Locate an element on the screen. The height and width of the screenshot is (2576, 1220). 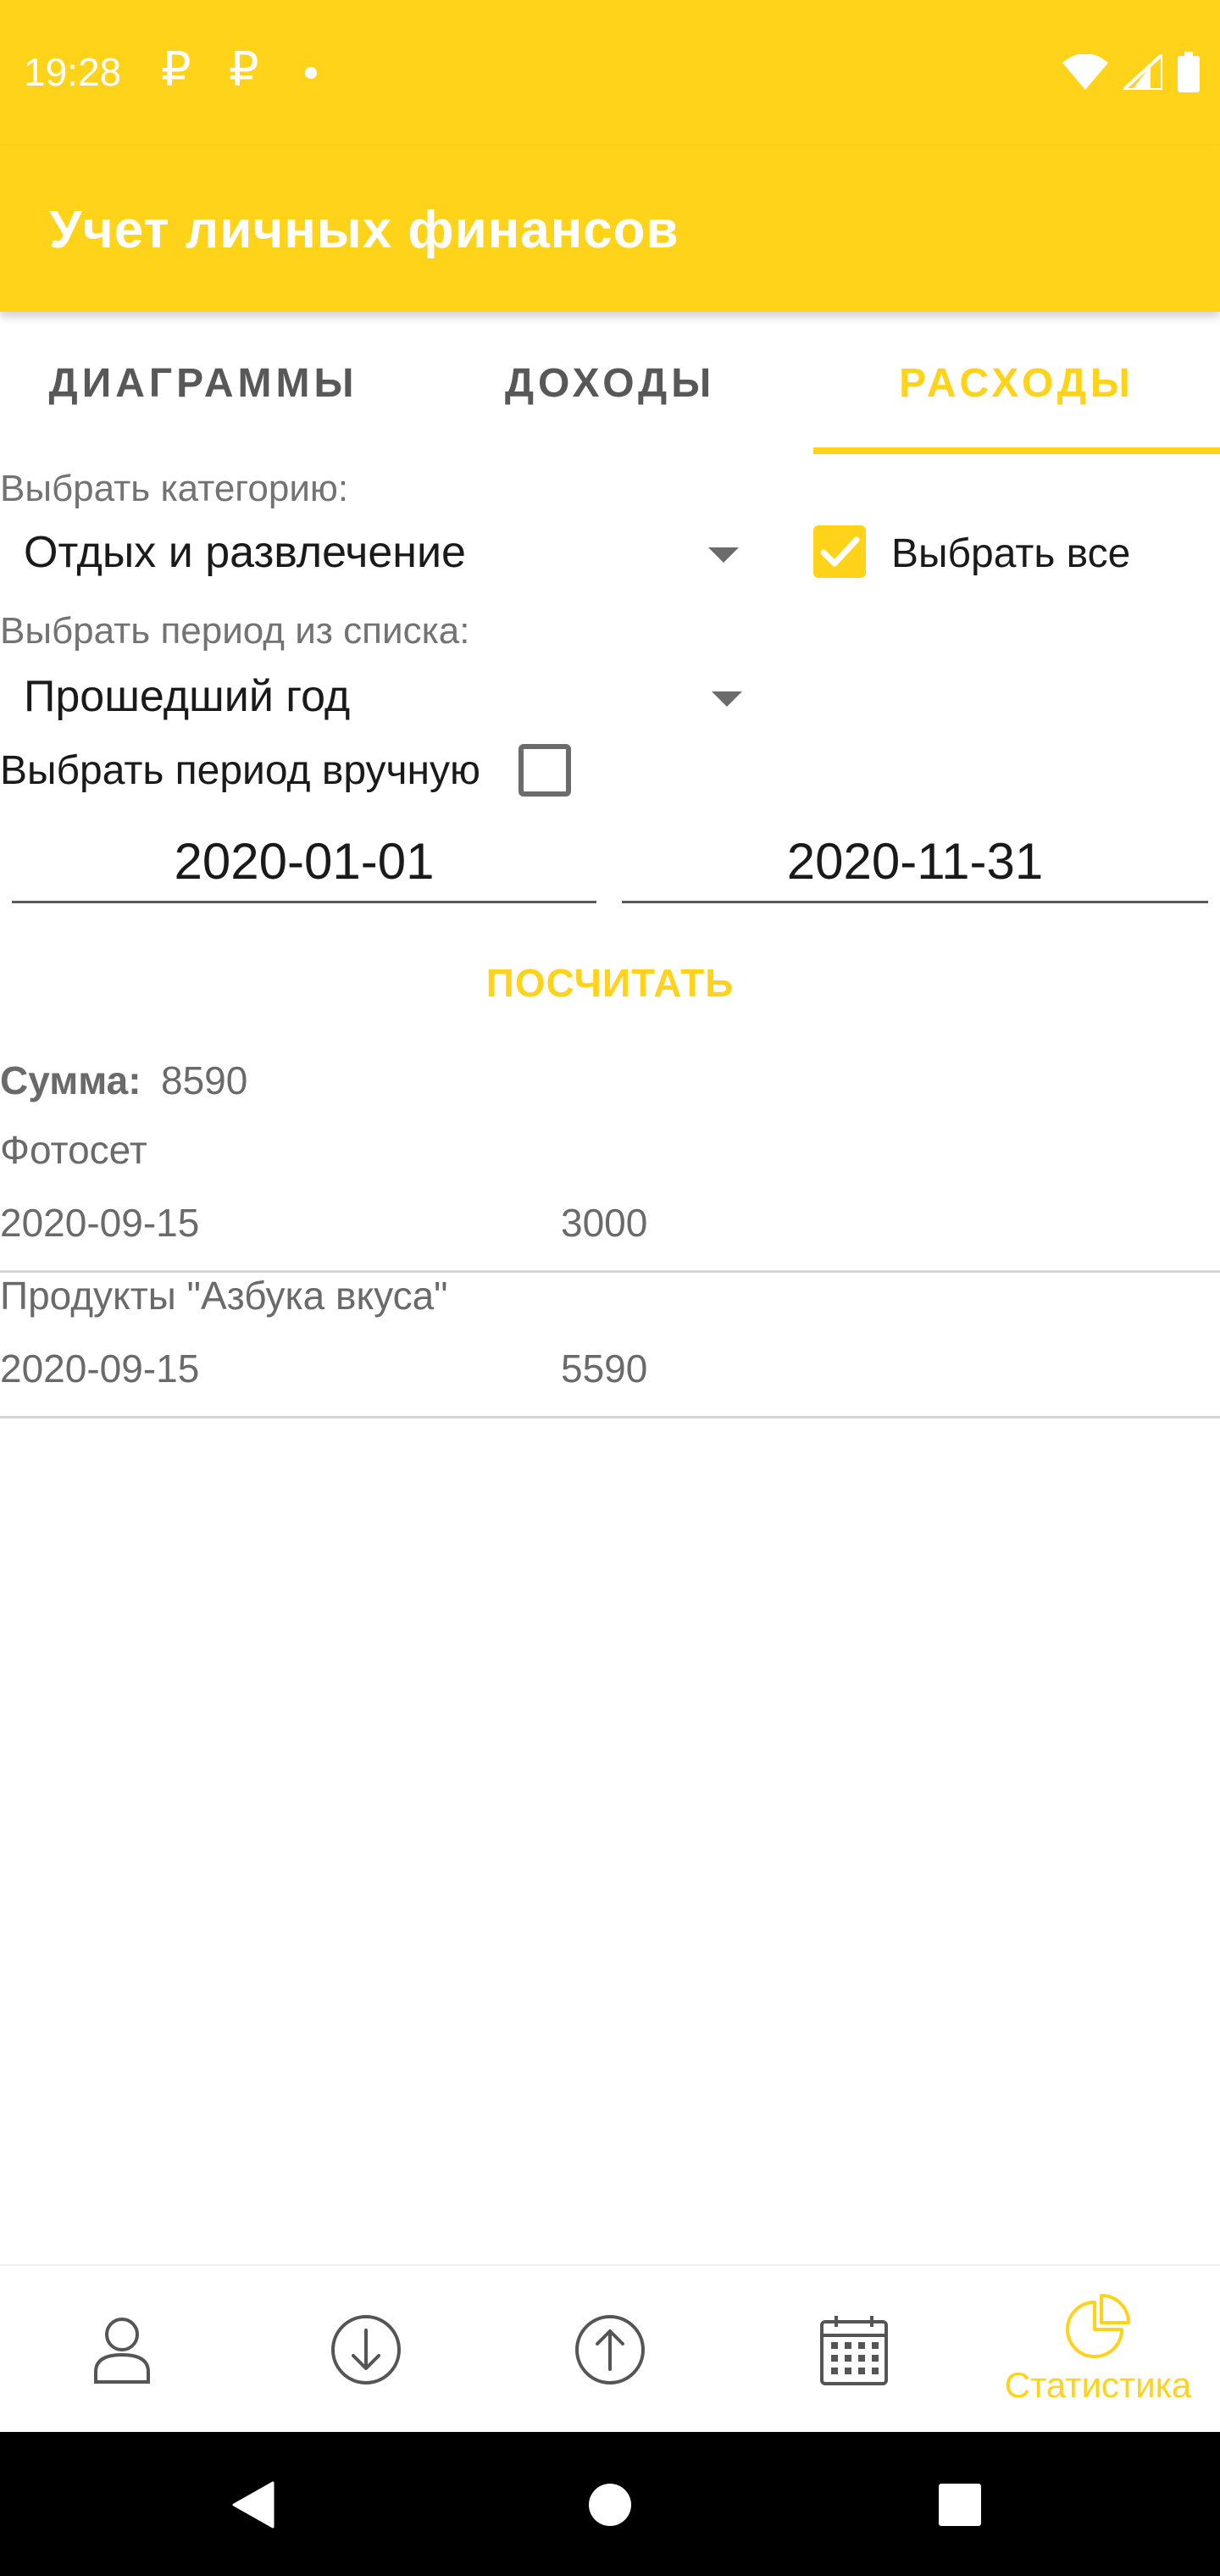
arrow-down-circle-icon is located at coordinates (366, 2349).